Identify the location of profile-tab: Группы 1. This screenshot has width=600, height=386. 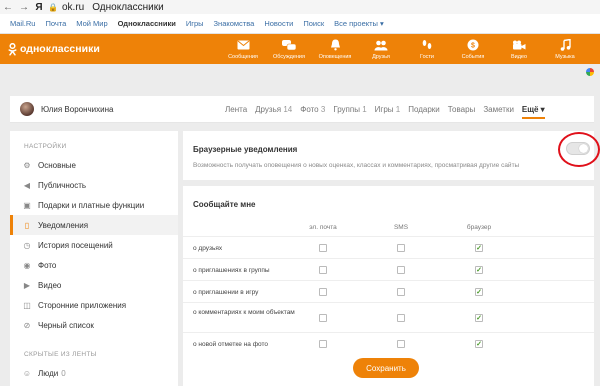
(349, 109).